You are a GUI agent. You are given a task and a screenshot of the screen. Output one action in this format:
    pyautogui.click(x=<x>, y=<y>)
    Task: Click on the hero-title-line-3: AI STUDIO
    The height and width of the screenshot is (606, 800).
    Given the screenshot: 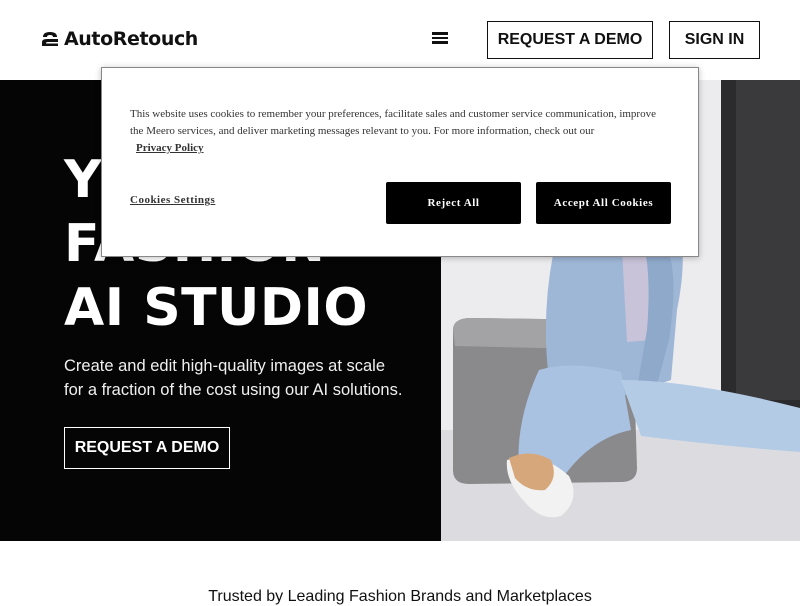 What is the action you would take?
    pyautogui.click(x=216, y=308)
    